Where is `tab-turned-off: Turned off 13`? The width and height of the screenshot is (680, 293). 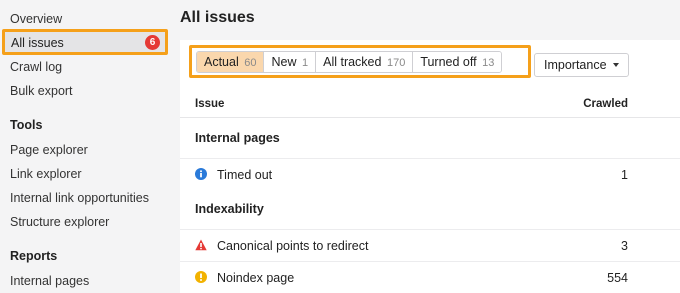
tab-turned-off: Turned off 13 is located at coordinates (457, 62).